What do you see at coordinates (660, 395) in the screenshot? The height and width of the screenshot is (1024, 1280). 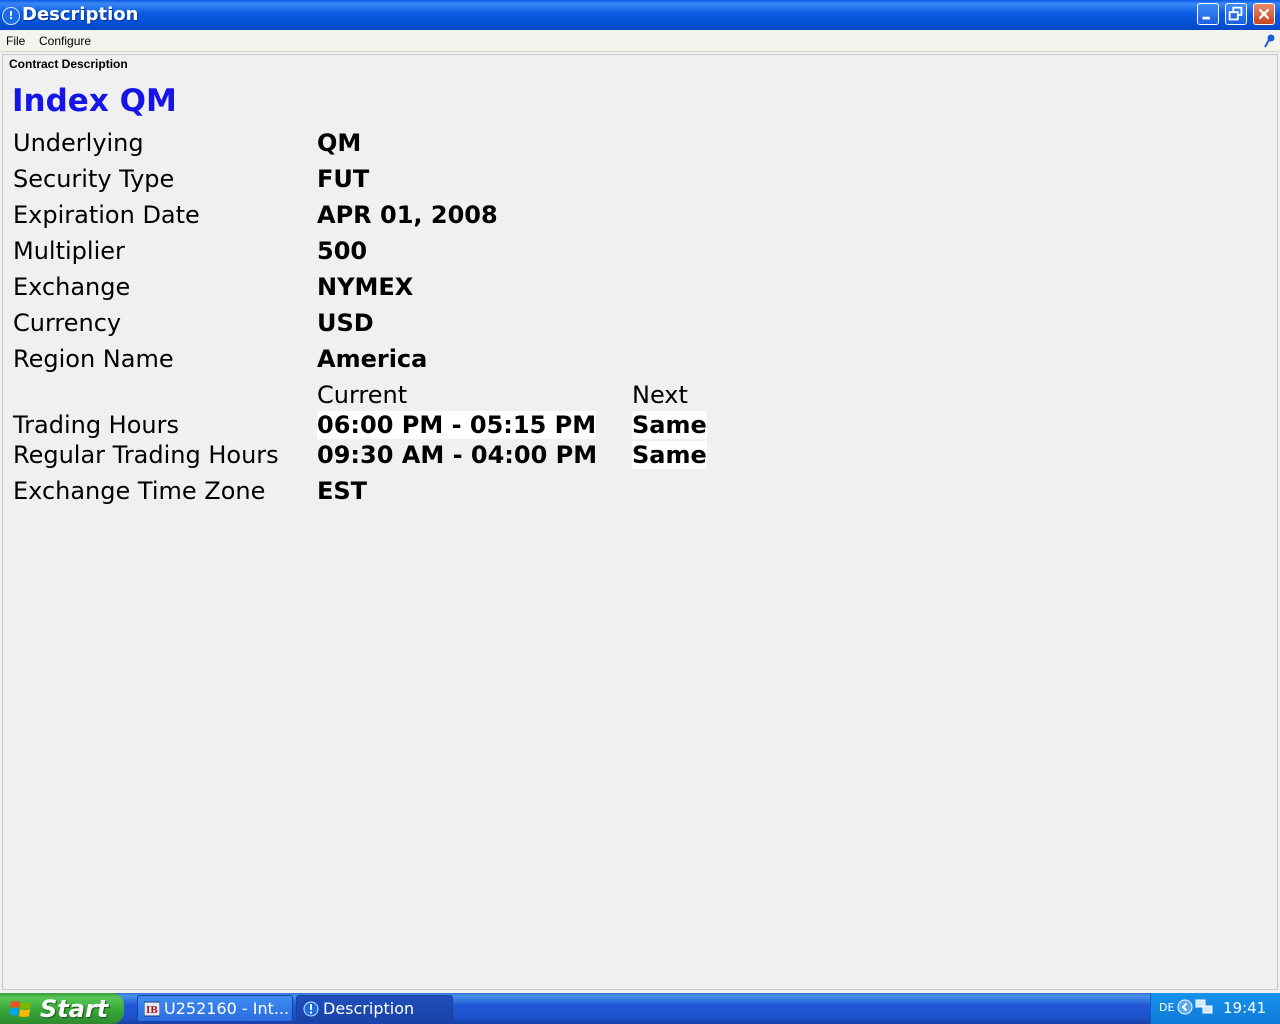 I see `hours-header-next: Next` at bounding box center [660, 395].